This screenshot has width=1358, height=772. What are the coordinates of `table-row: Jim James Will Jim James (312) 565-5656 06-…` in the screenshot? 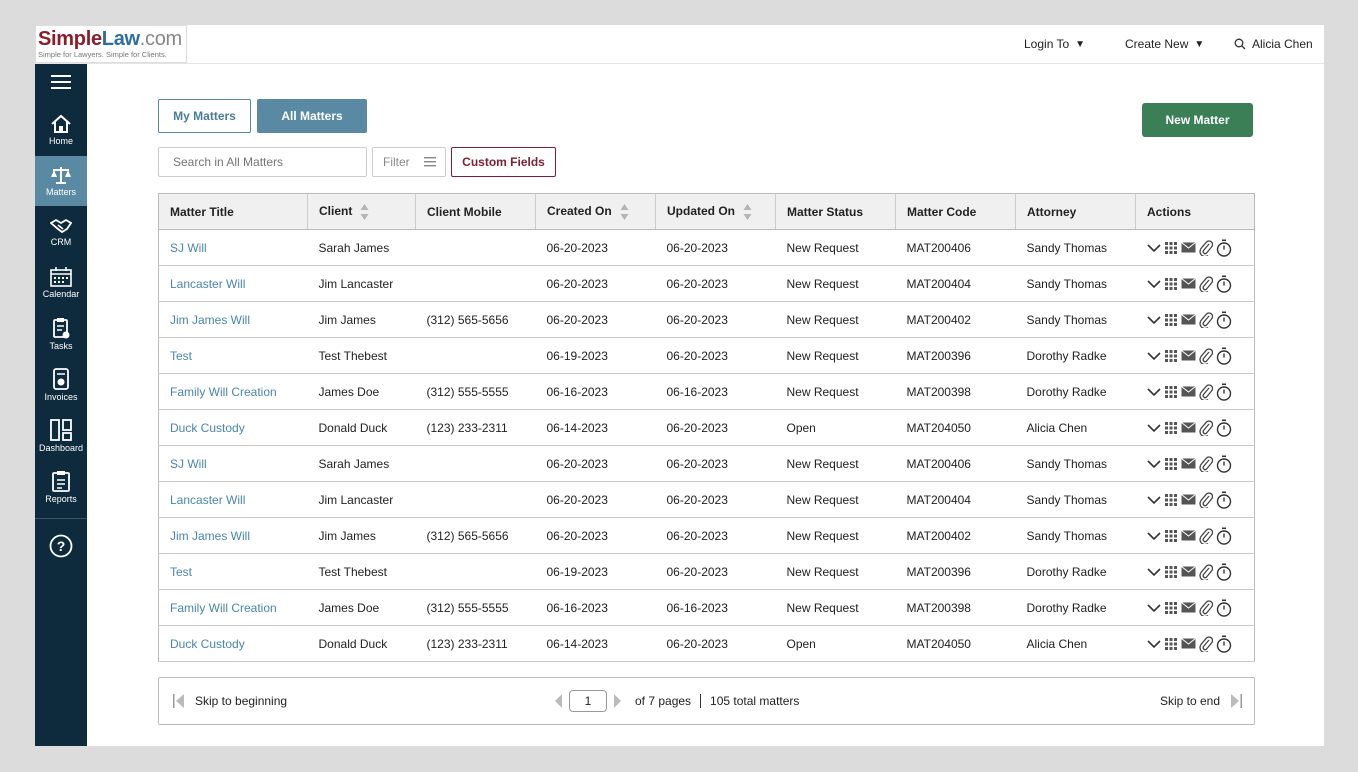 It's located at (706, 319).